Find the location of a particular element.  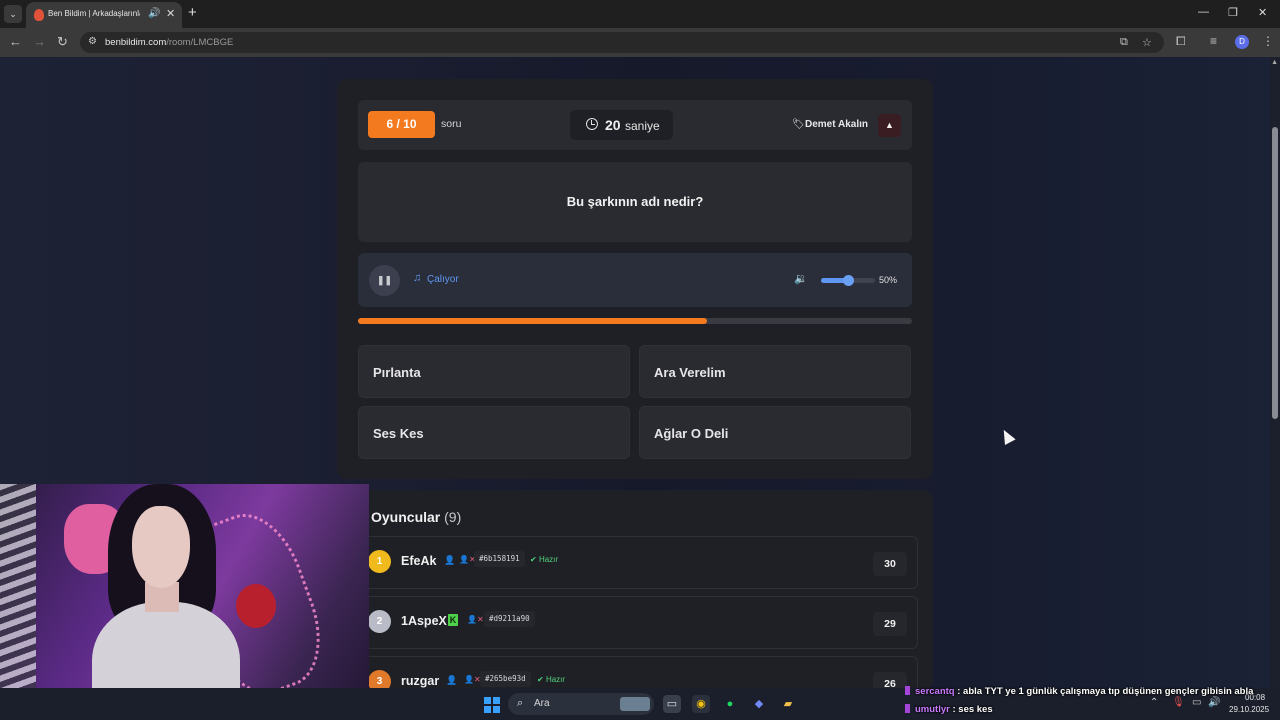

player-row: 1 EfeAk 👤 👤✕ #6b158191 ✔ Hazır 30 is located at coordinates (637, 562).